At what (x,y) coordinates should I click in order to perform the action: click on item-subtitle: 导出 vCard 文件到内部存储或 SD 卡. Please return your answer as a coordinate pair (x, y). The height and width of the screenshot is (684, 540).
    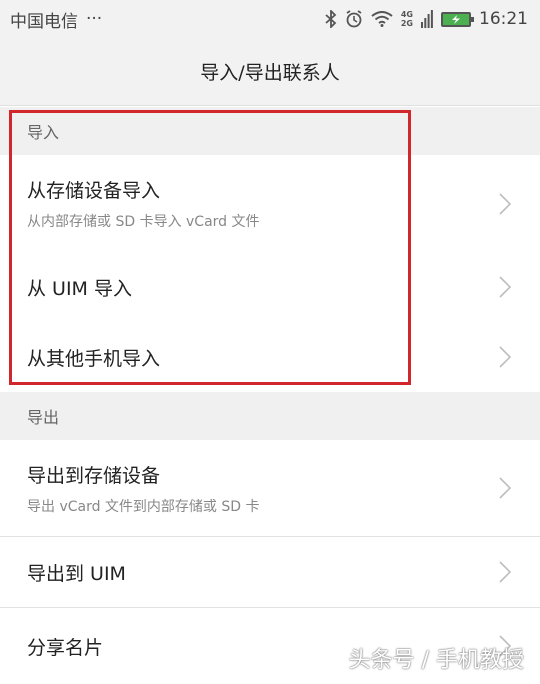
    Looking at the image, I should click on (143, 506).